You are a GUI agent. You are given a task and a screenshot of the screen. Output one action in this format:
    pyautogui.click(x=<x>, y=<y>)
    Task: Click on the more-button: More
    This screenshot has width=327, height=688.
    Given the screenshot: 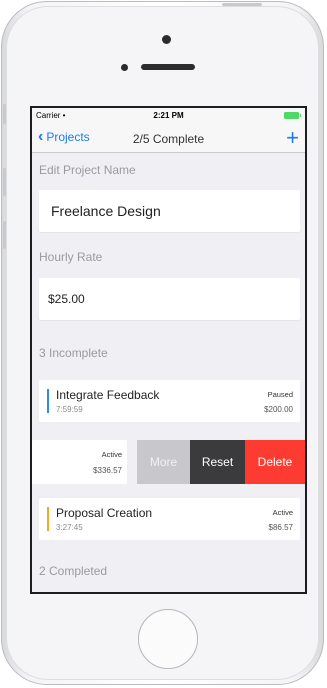 What is the action you would take?
    pyautogui.click(x=163, y=462)
    